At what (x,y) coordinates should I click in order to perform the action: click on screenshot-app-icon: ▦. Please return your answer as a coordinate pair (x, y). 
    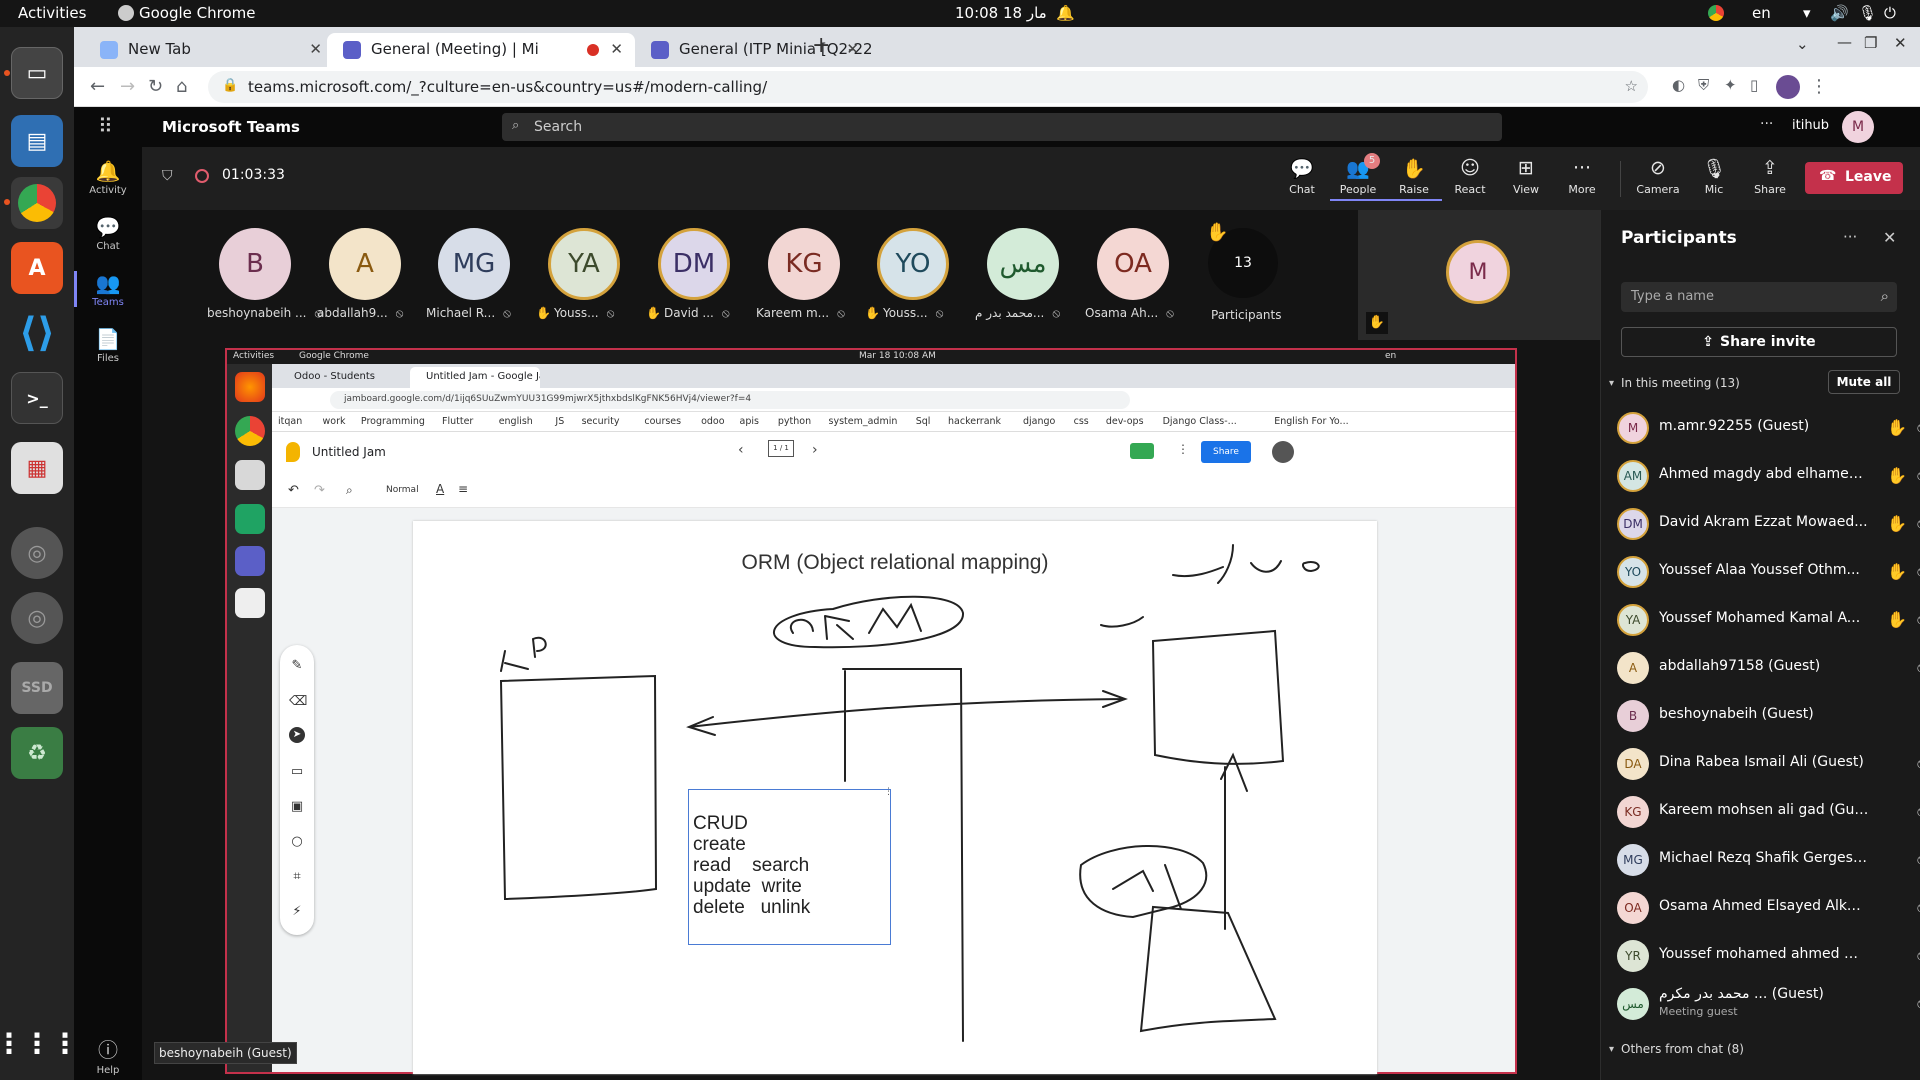
    Looking at the image, I should click on (37, 468).